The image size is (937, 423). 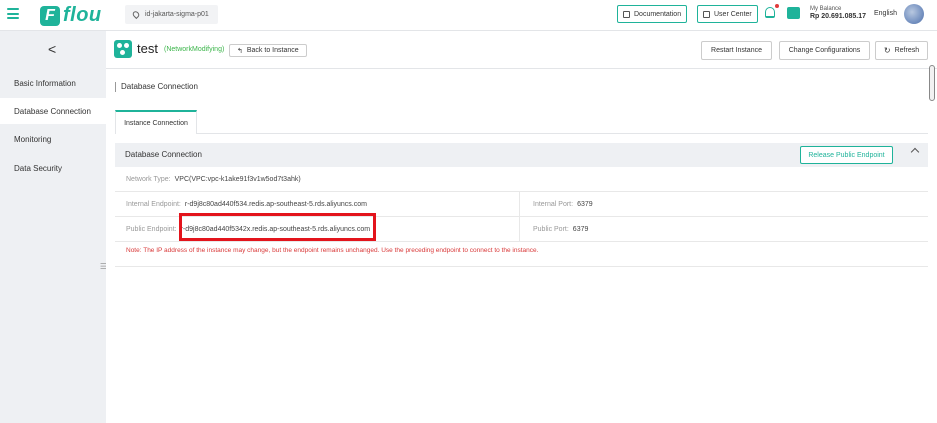 I want to click on sidebar-item-basic-information: Basic Information, so click(x=53, y=83).